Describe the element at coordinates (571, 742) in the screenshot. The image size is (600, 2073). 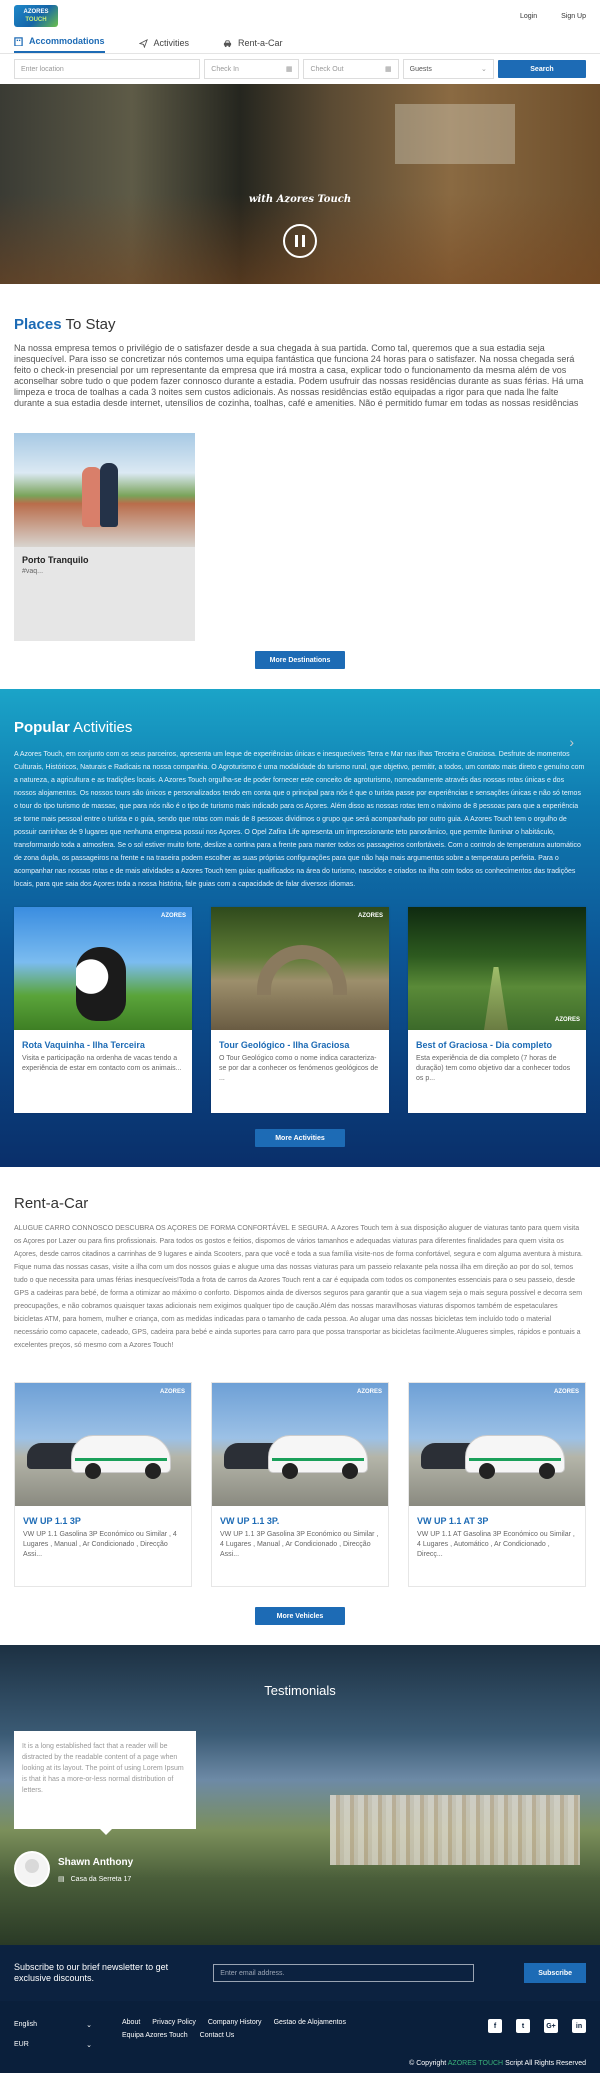
I see `carousel-next-icon: ›` at that location.